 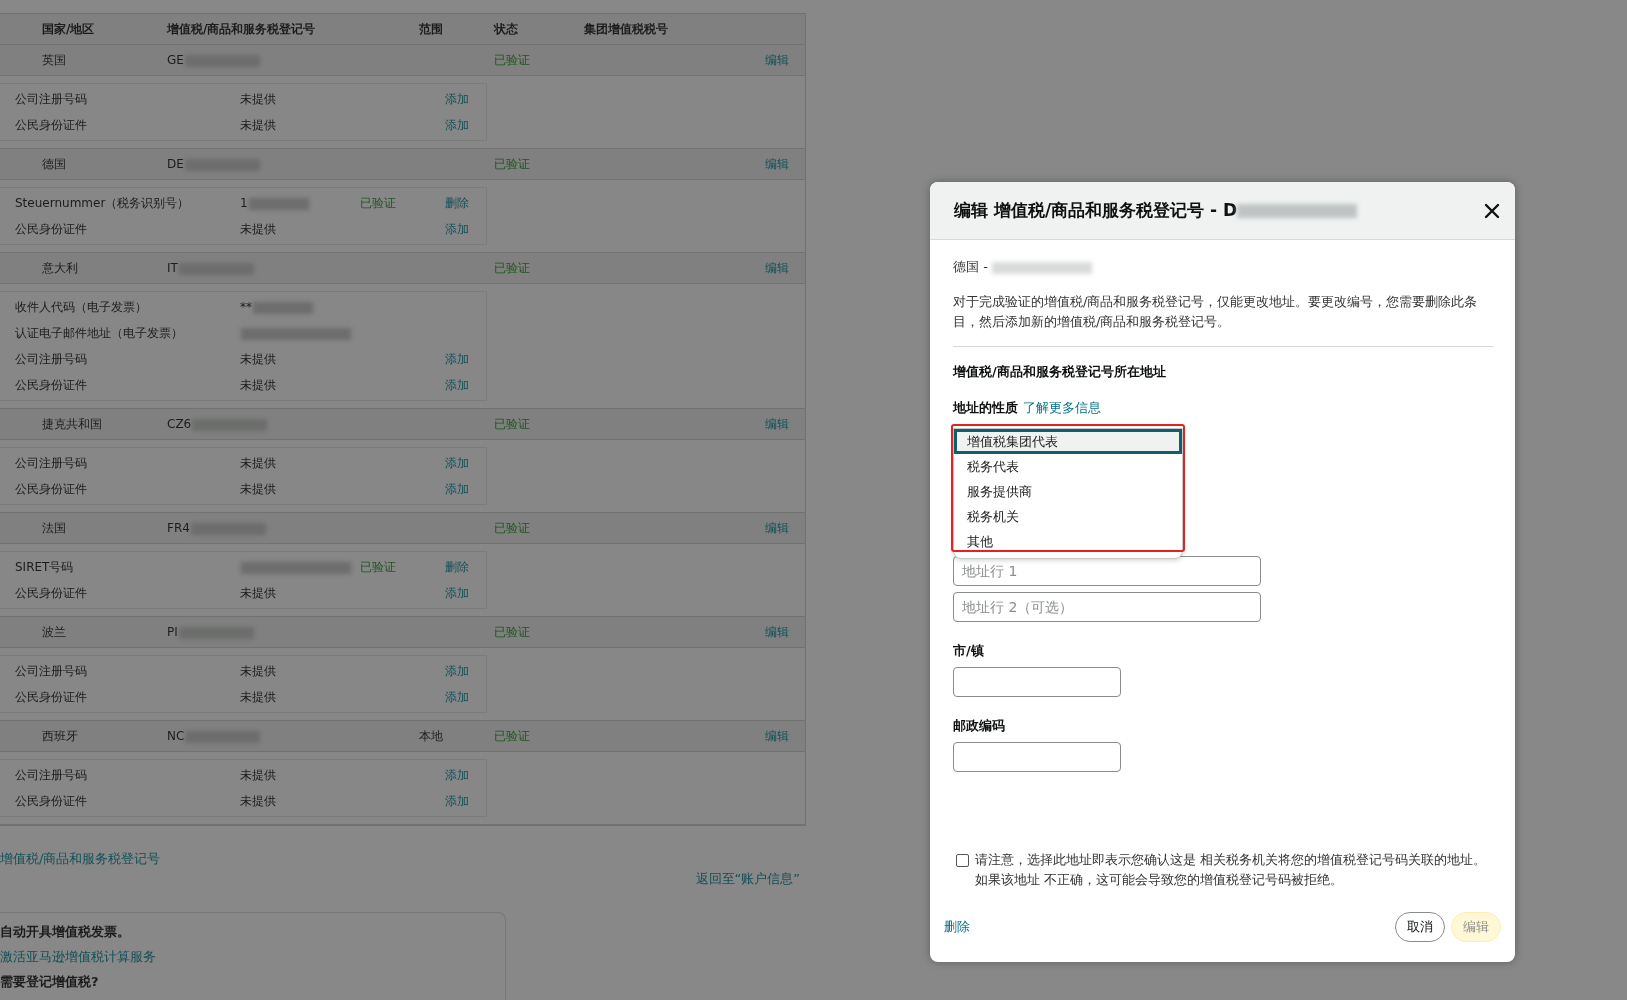 What do you see at coordinates (178, 528) in the screenshot?
I see `vat-number: FR4` at bounding box center [178, 528].